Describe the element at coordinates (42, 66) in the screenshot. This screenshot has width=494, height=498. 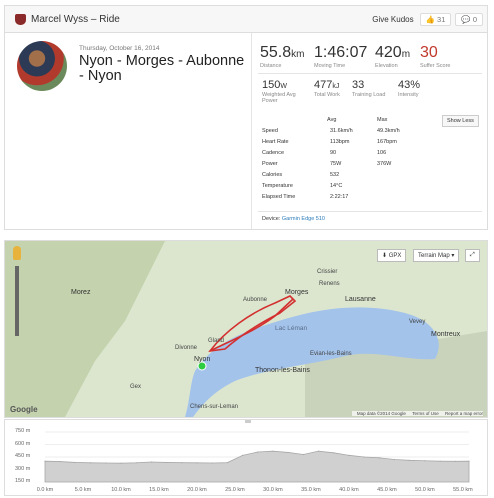
I see `avatar` at that location.